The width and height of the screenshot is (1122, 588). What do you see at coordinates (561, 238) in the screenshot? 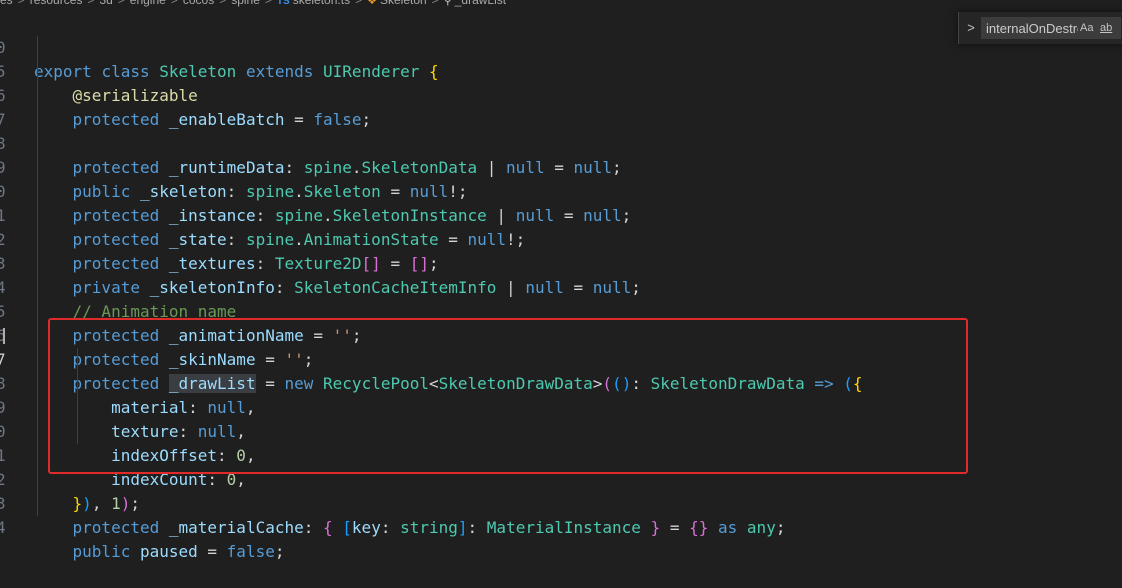
I see `code-line: 2 protected _textures: Texture2D[] = [];` at bounding box center [561, 238].